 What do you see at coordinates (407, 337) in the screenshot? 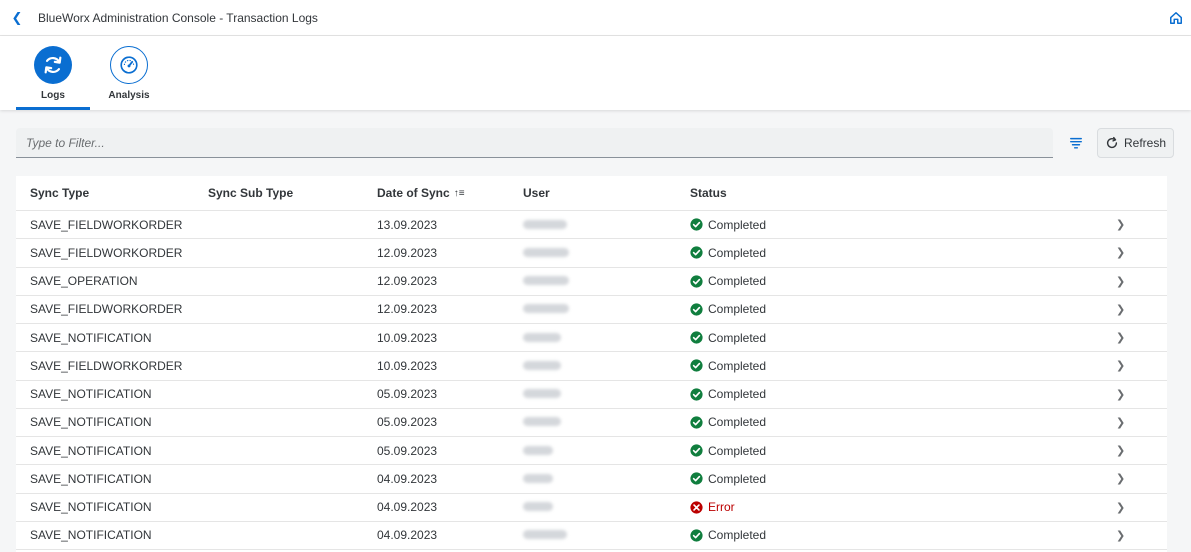
I see `cell-date-of-sync: 10.09.2023` at bounding box center [407, 337].